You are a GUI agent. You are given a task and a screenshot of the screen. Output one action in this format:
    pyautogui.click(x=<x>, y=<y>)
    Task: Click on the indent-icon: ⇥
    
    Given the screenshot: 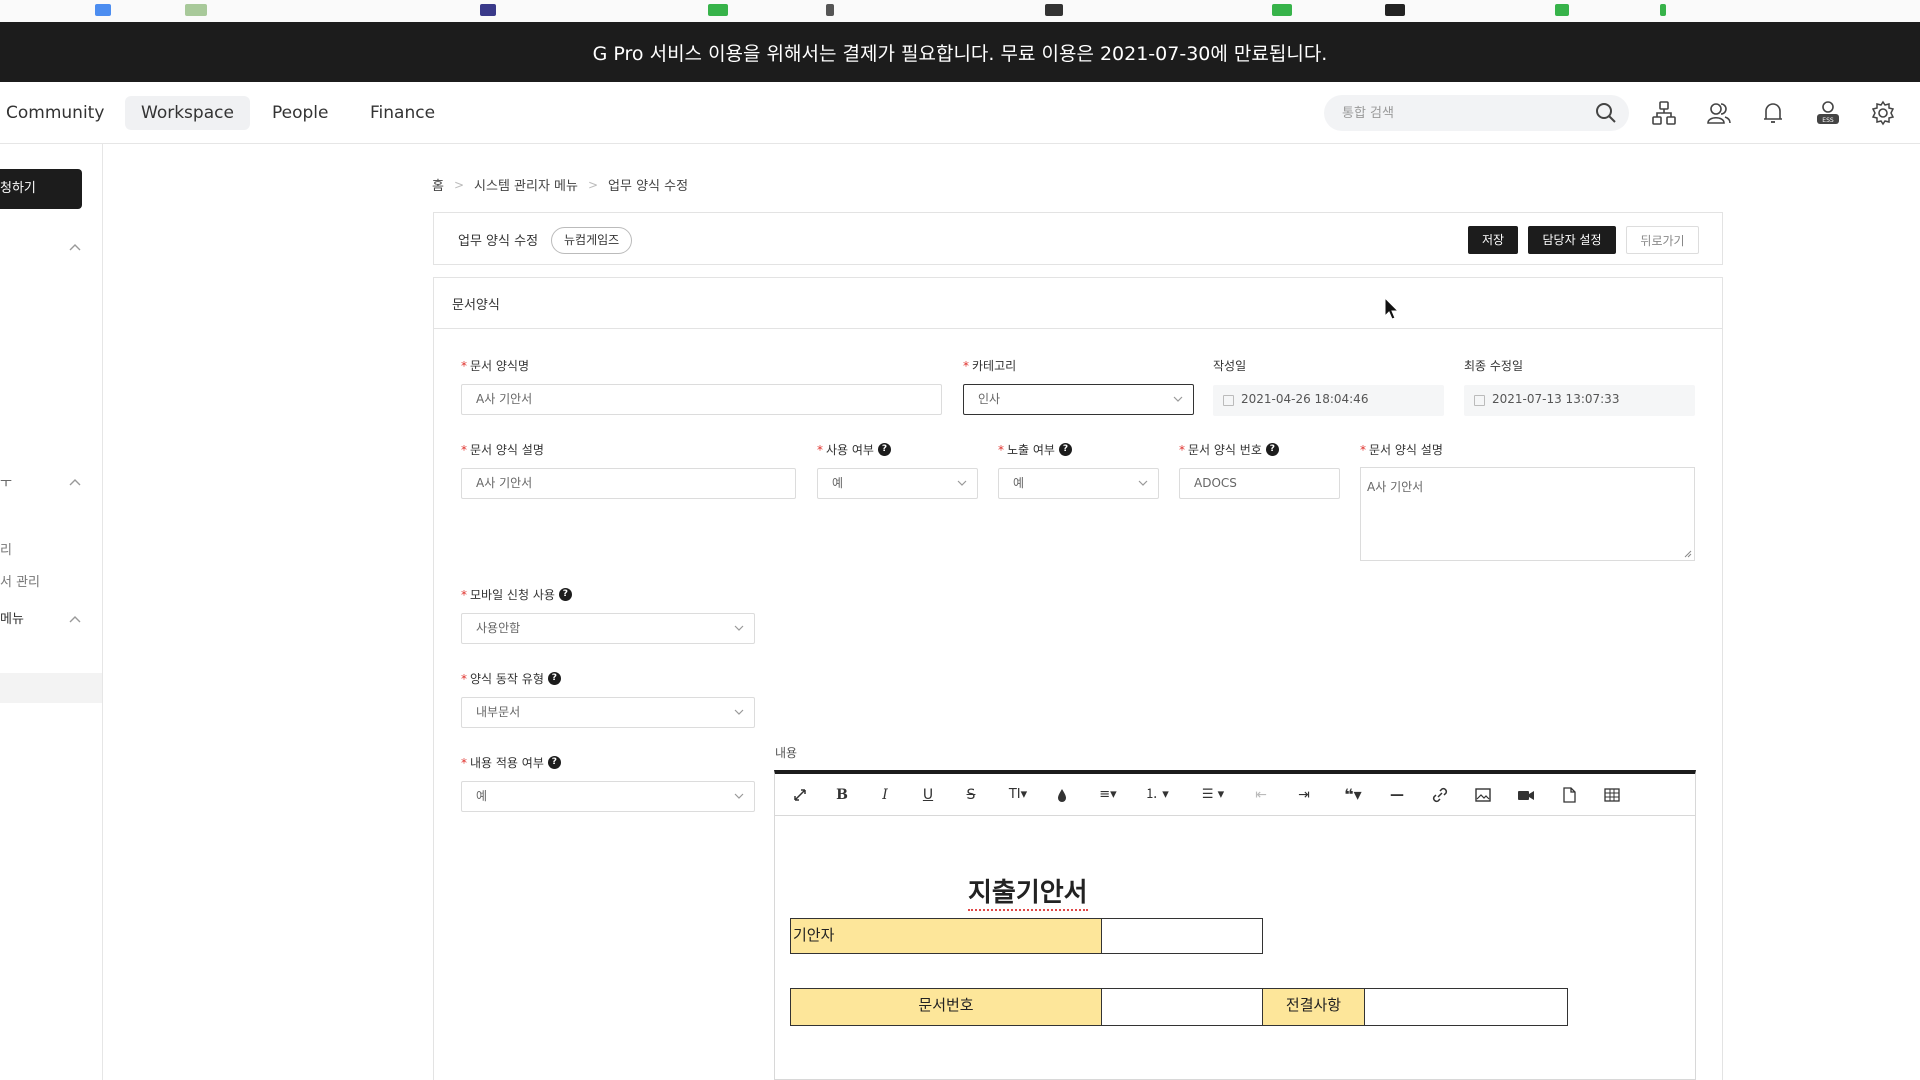 What is the action you would take?
    pyautogui.click(x=1304, y=795)
    